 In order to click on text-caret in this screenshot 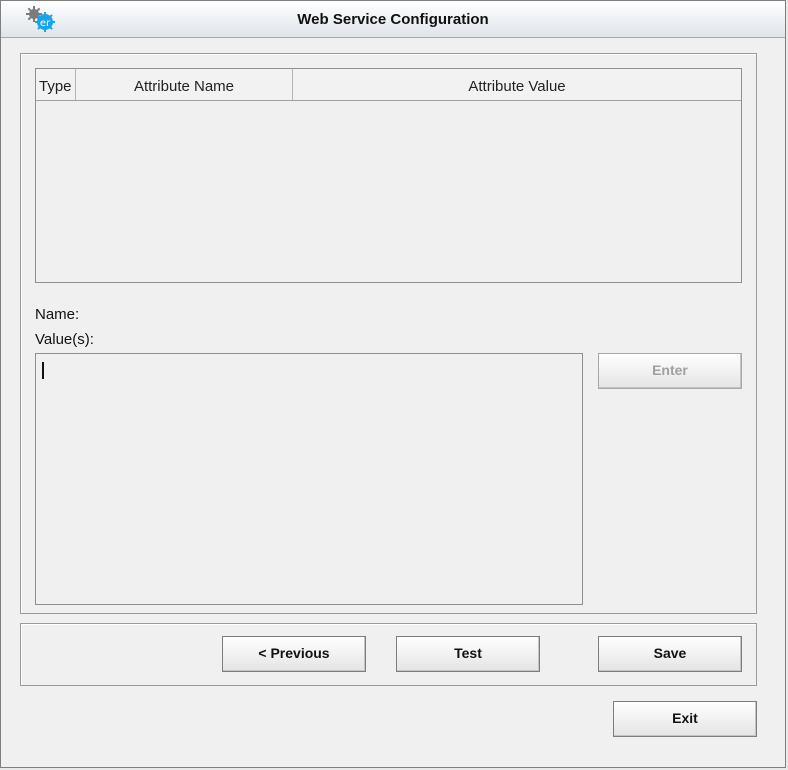, I will do `click(43, 370)`.